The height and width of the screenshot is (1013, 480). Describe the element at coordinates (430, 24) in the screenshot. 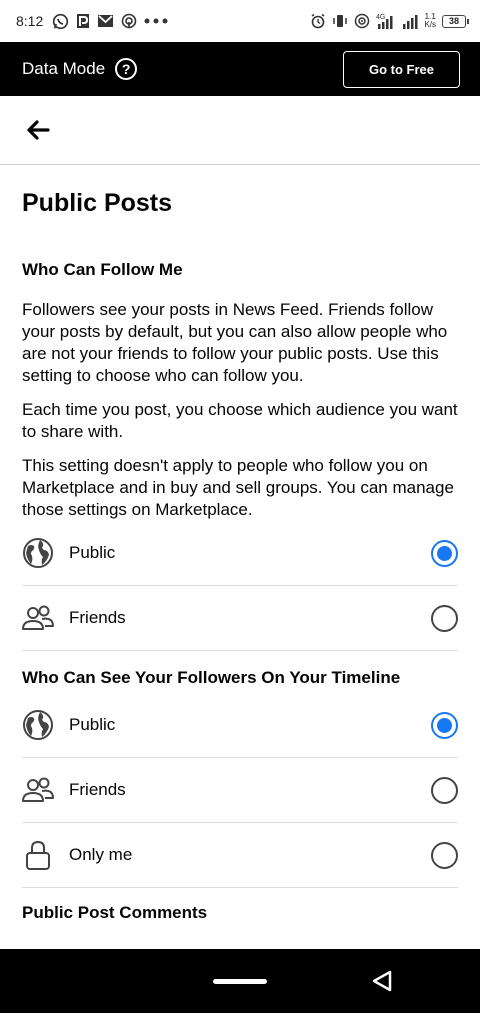

I see `net-speed-unit: K/s` at that location.